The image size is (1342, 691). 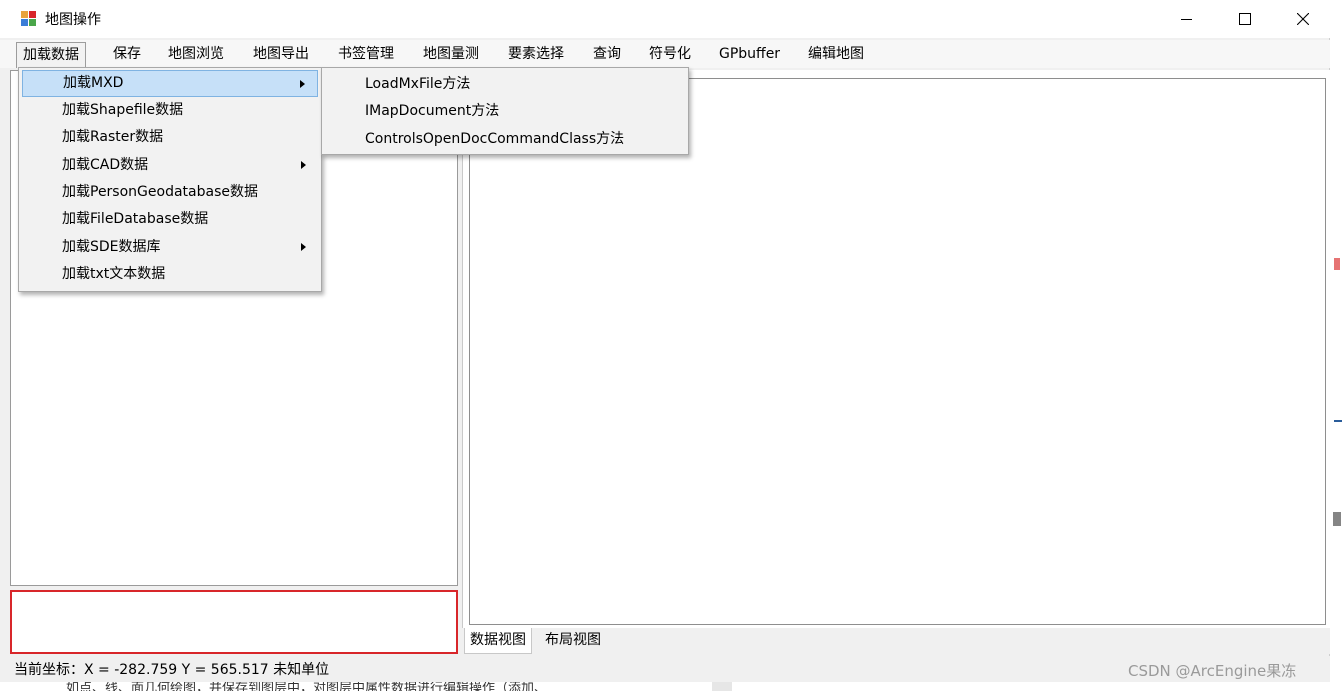 What do you see at coordinates (73, 20) in the screenshot?
I see `window-title: 地图操作` at bounding box center [73, 20].